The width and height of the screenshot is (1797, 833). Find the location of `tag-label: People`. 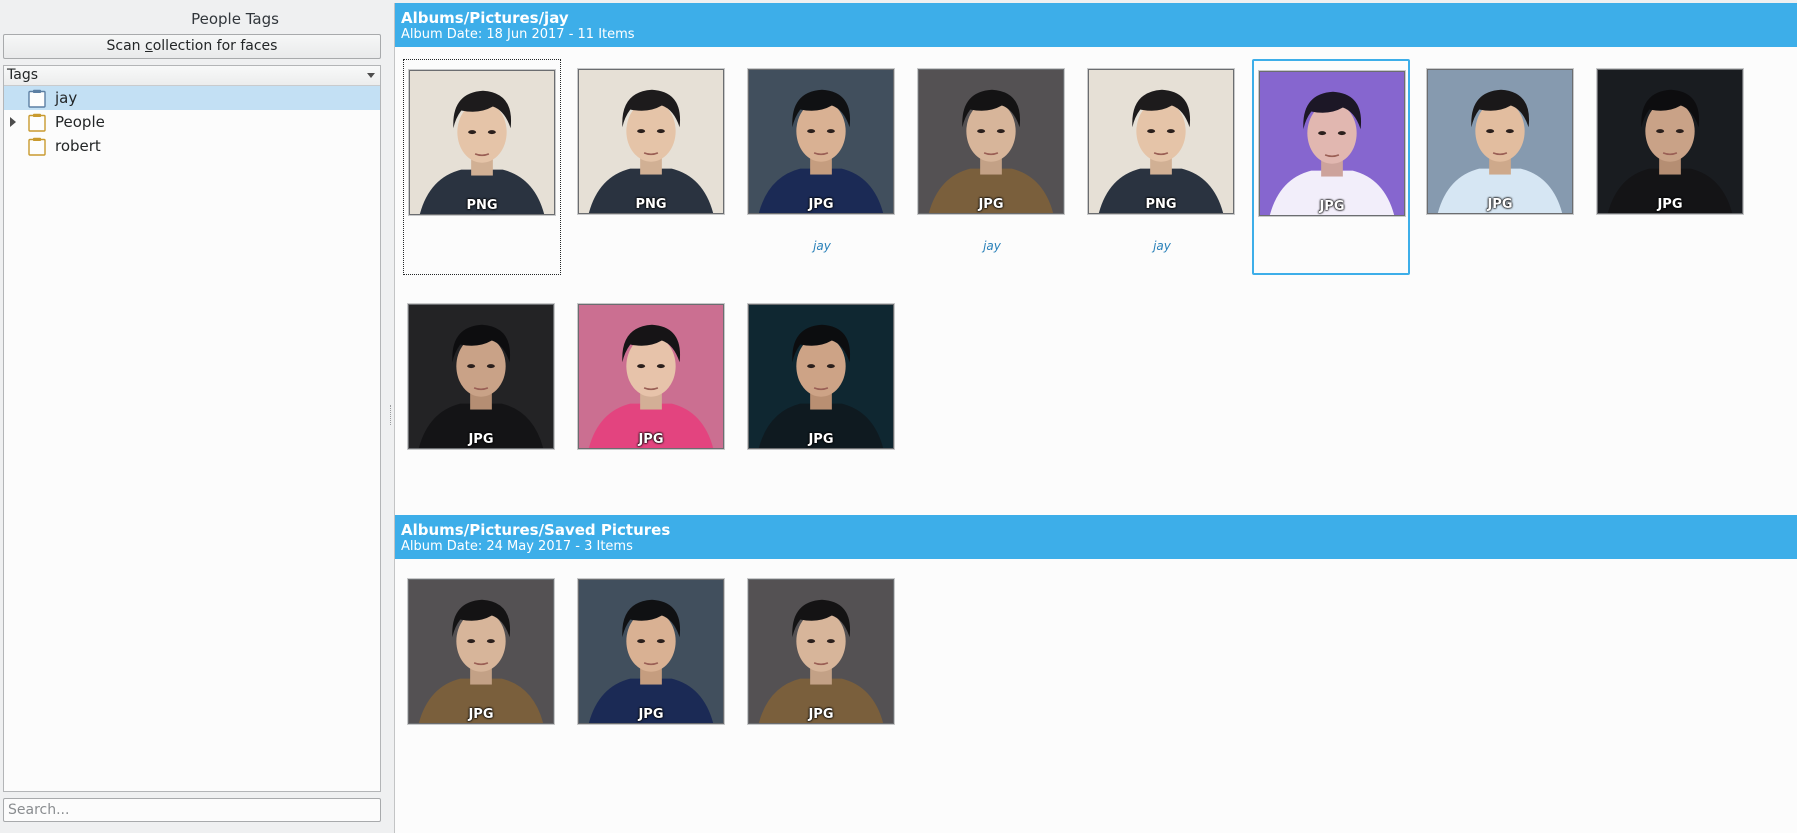

tag-label: People is located at coordinates (80, 122).